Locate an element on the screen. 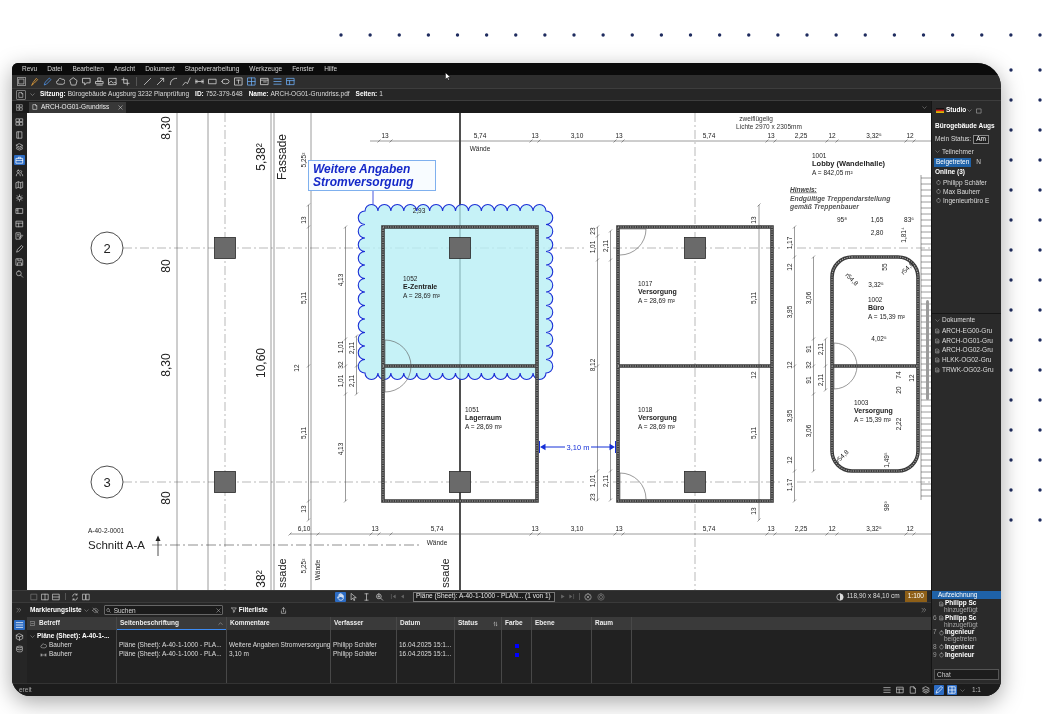 The image size is (1047, 714). window-icon is located at coordinates (264, 81).